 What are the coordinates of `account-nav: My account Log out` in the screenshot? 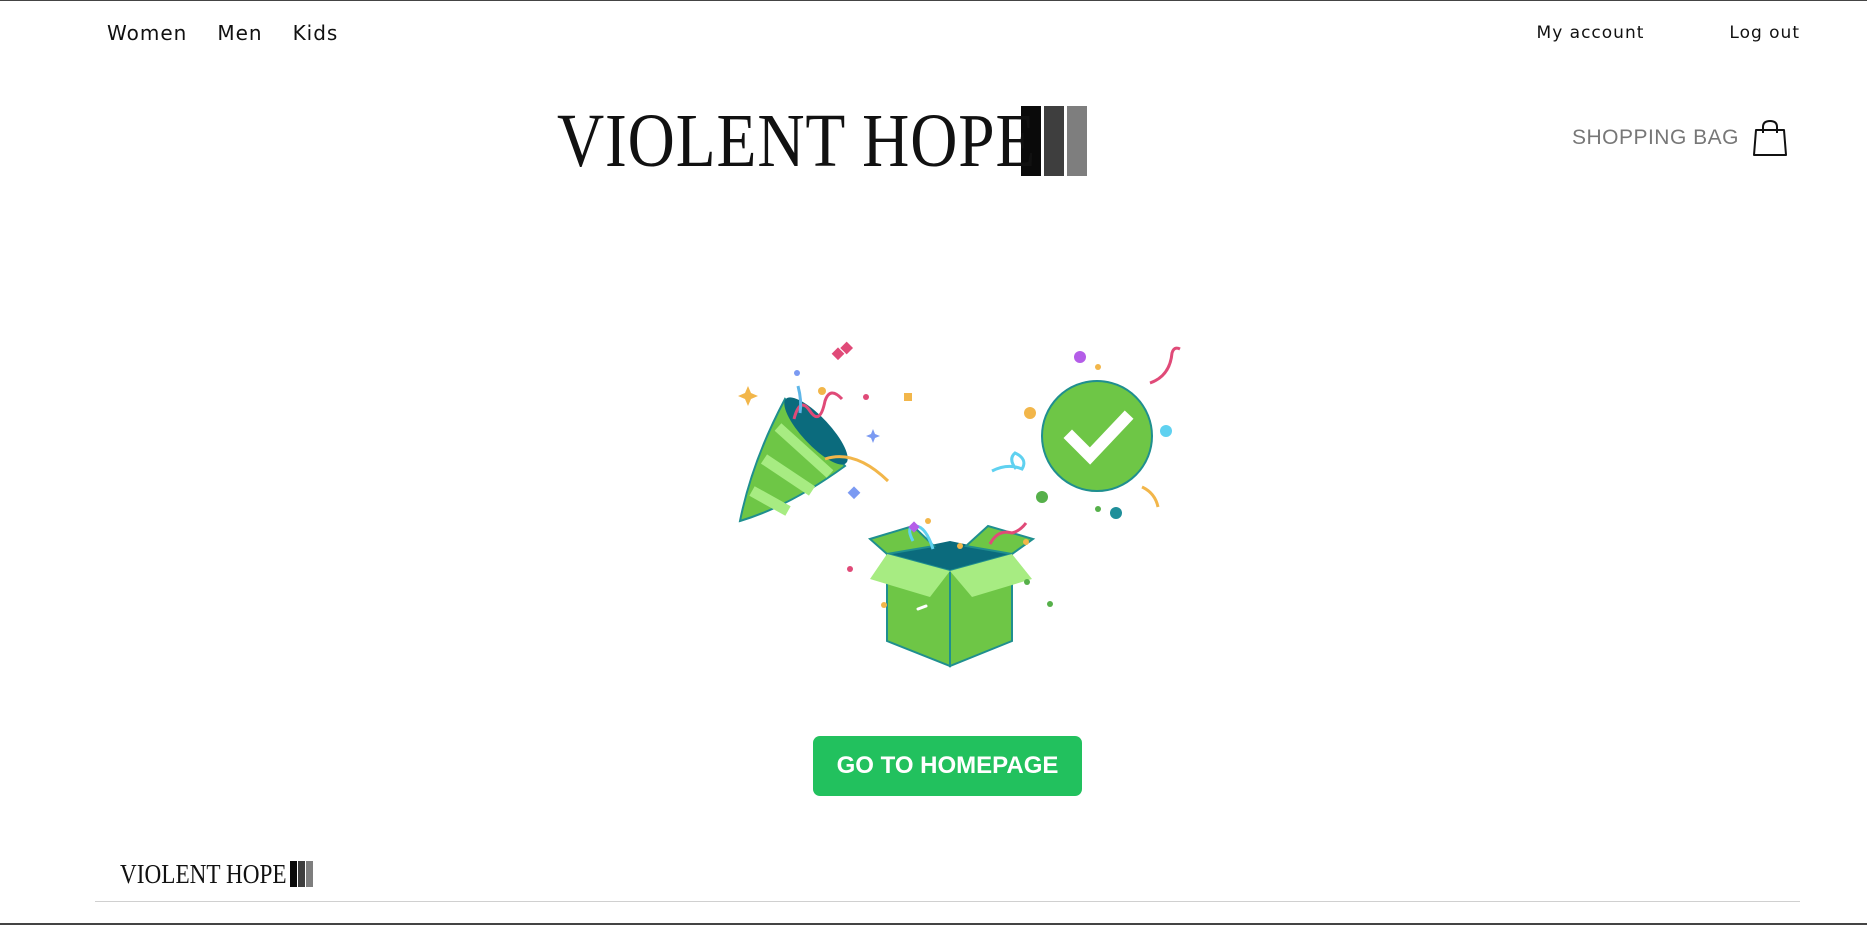 It's located at (1668, 33).